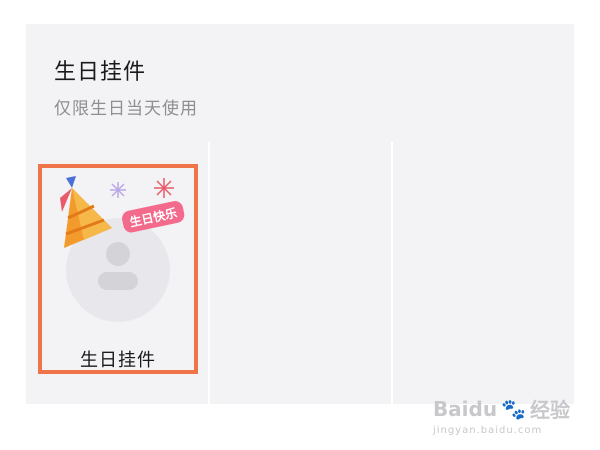 The width and height of the screenshot is (600, 450). What do you see at coordinates (153, 217) in the screenshot?
I see `birthday-badge: 生日快乐` at bounding box center [153, 217].